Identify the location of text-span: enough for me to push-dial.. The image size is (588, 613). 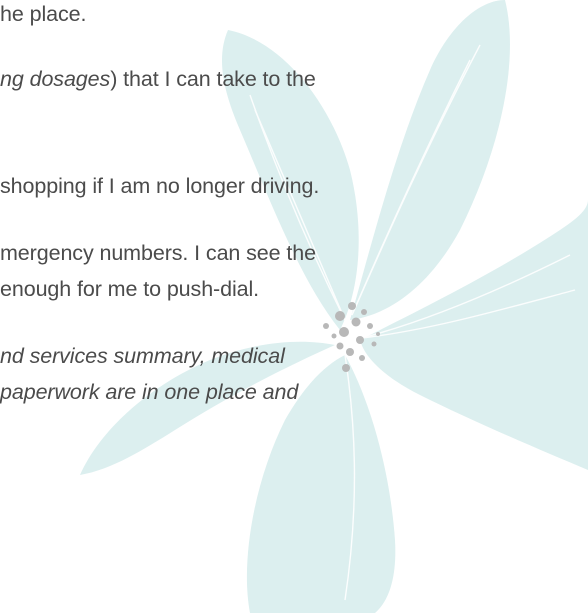
(130, 289).